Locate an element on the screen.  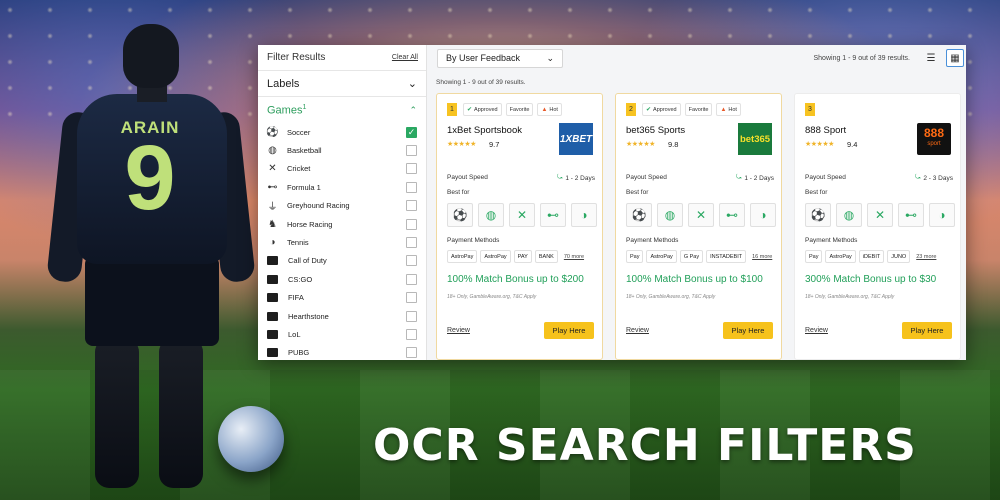
payment-method-logo: PAY is located at coordinates (522, 256).